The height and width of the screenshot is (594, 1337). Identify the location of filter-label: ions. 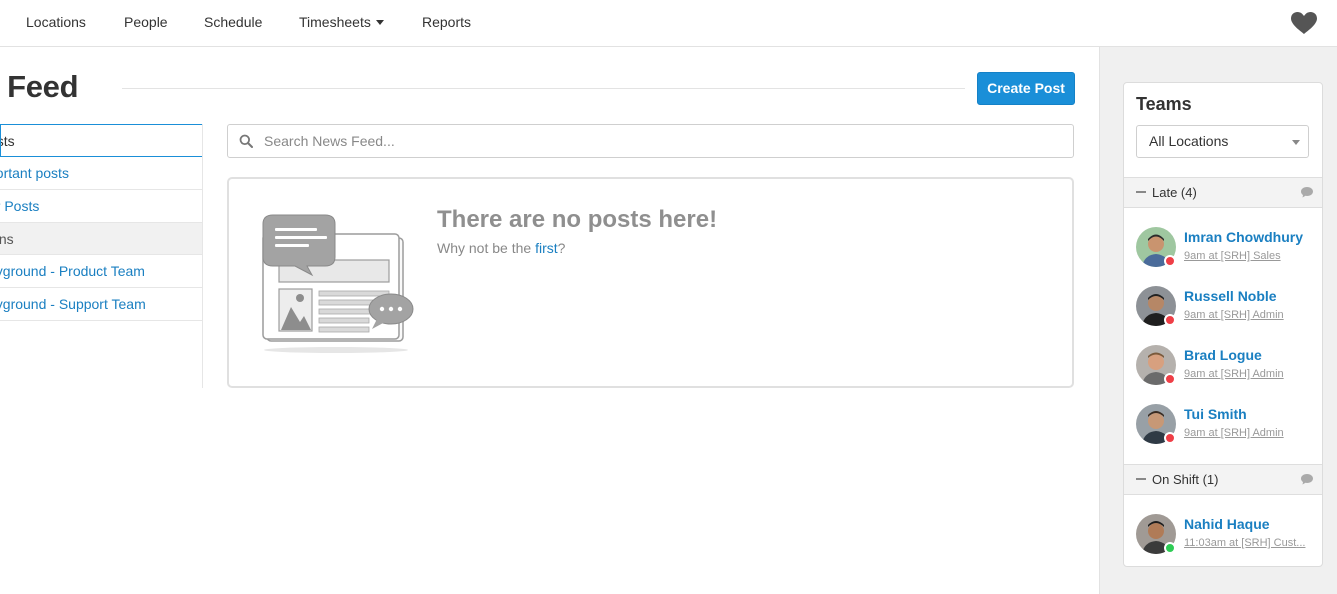
(7, 239).